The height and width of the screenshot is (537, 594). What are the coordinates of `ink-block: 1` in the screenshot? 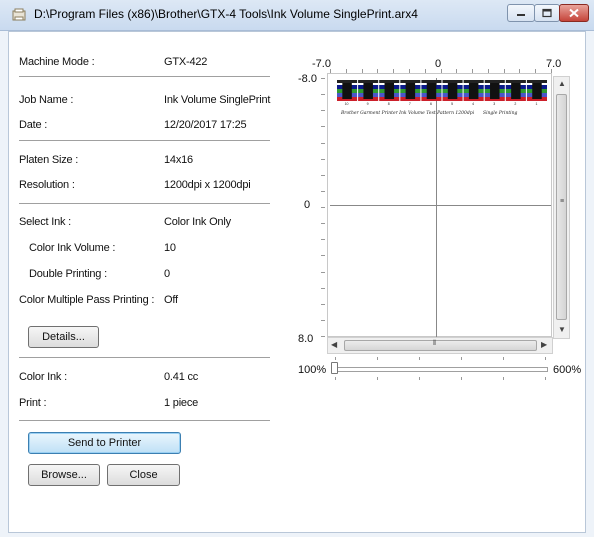 It's located at (536, 93).